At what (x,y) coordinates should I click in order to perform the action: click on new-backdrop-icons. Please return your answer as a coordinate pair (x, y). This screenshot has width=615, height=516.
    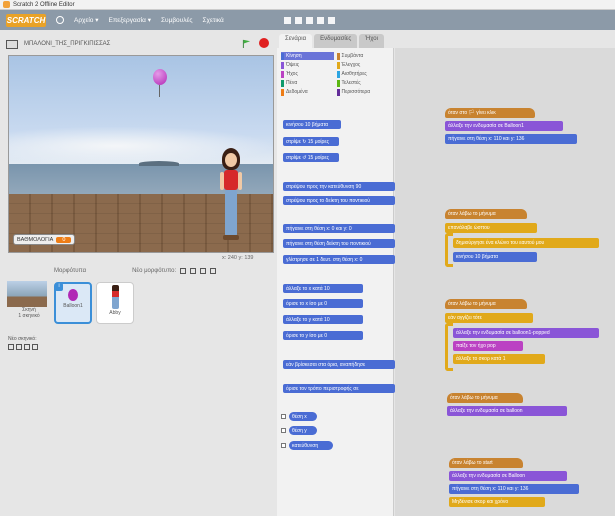
    Looking at the image, I should click on (23, 347).